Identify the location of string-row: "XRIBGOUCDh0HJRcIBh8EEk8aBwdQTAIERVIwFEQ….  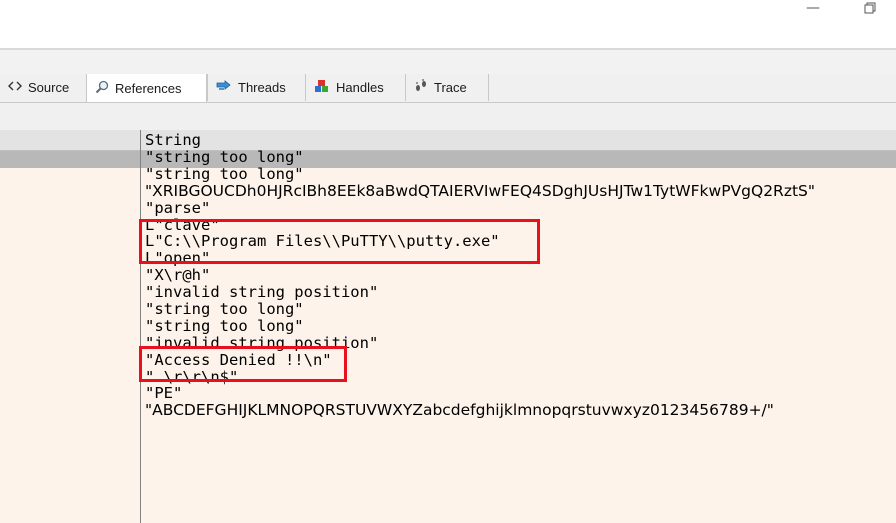
(480, 191).